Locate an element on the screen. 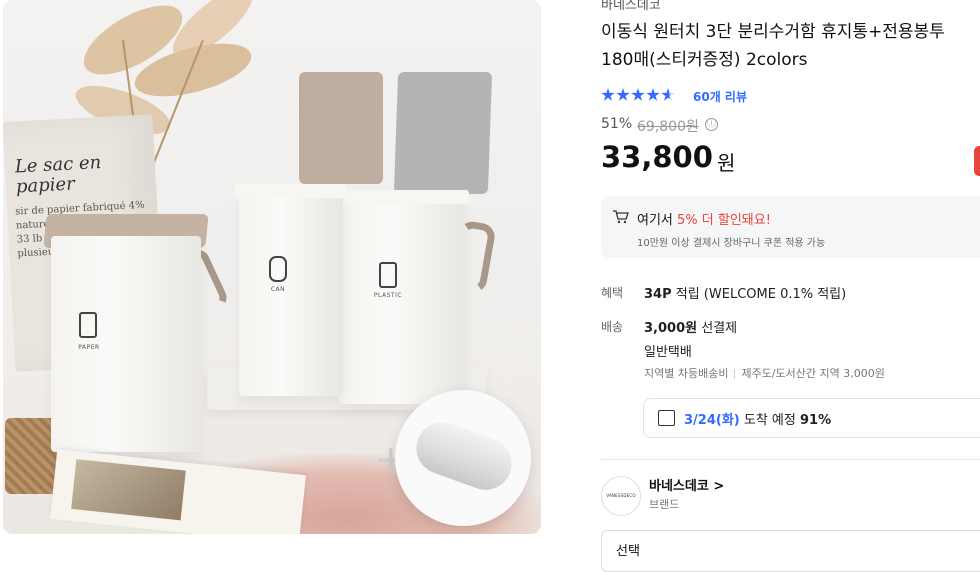 Image resolution: width=980 pixels, height=572 pixels. store-name-link: 바네스데코 > is located at coordinates (686, 484).